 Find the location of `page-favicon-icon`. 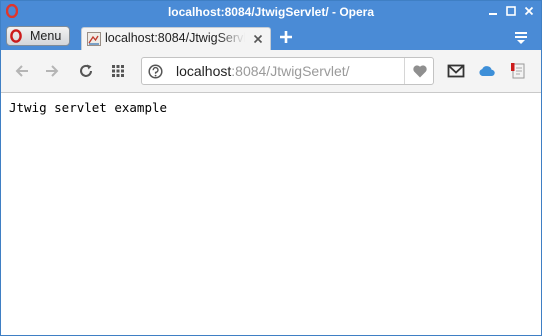

page-favicon-icon is located at coordinates (94, 39).